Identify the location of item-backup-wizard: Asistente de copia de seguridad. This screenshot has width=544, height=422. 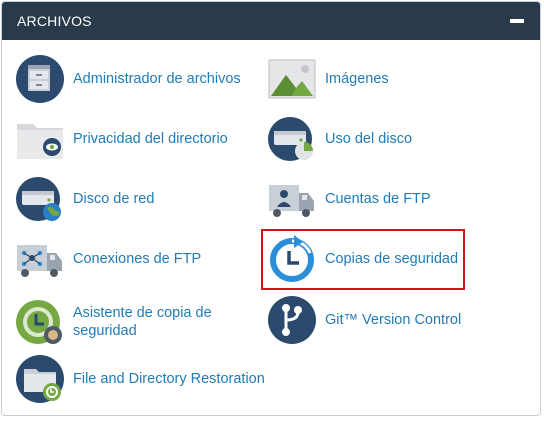
(128, 322).